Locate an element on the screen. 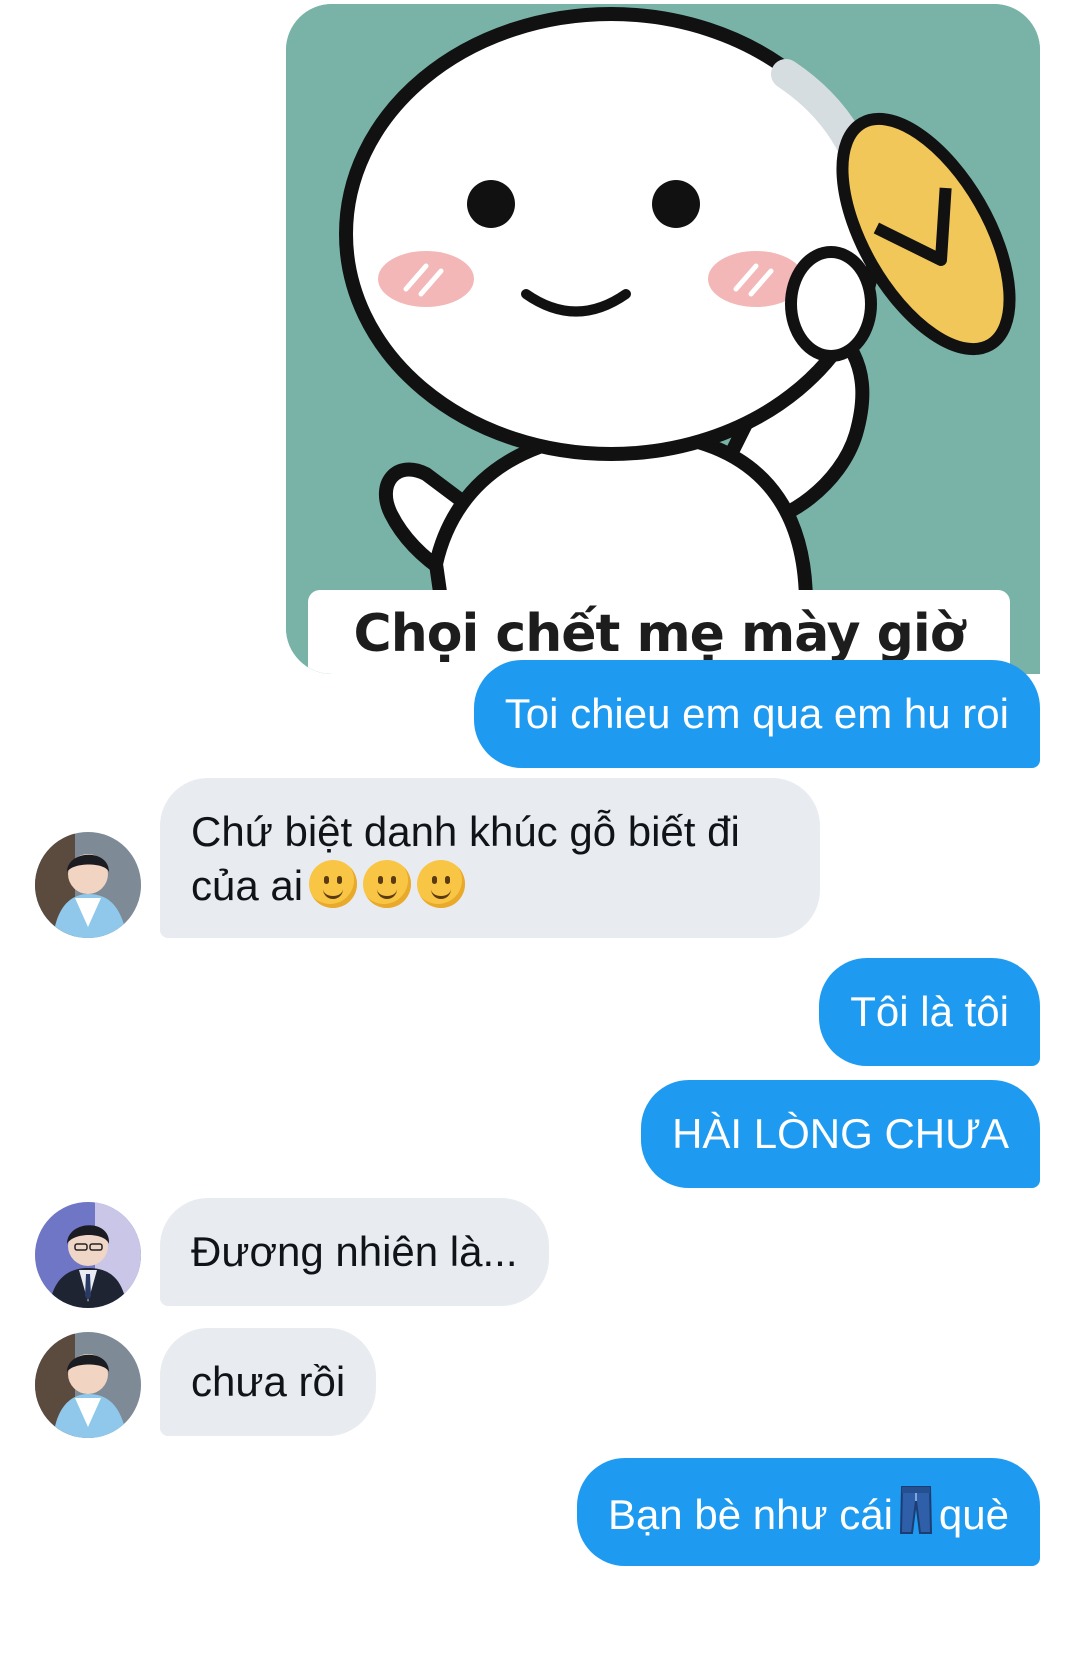  message-text-after: què is located at coordinates (973, 1514).